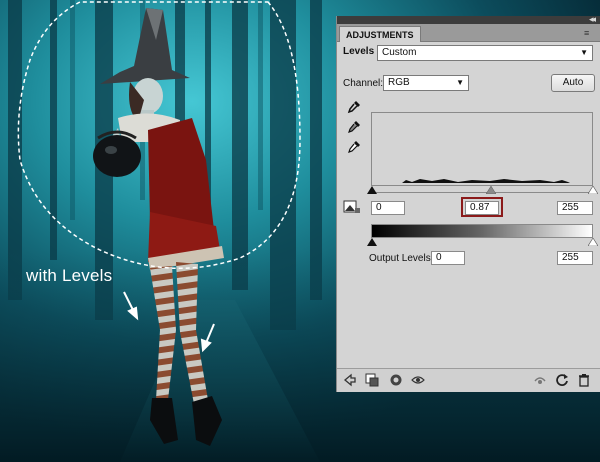 The width and height of the screenshot is (600, 462). Describe the element at coordinates (575, 258) in the screenshot. I see `output-white-field: 255` at that location.